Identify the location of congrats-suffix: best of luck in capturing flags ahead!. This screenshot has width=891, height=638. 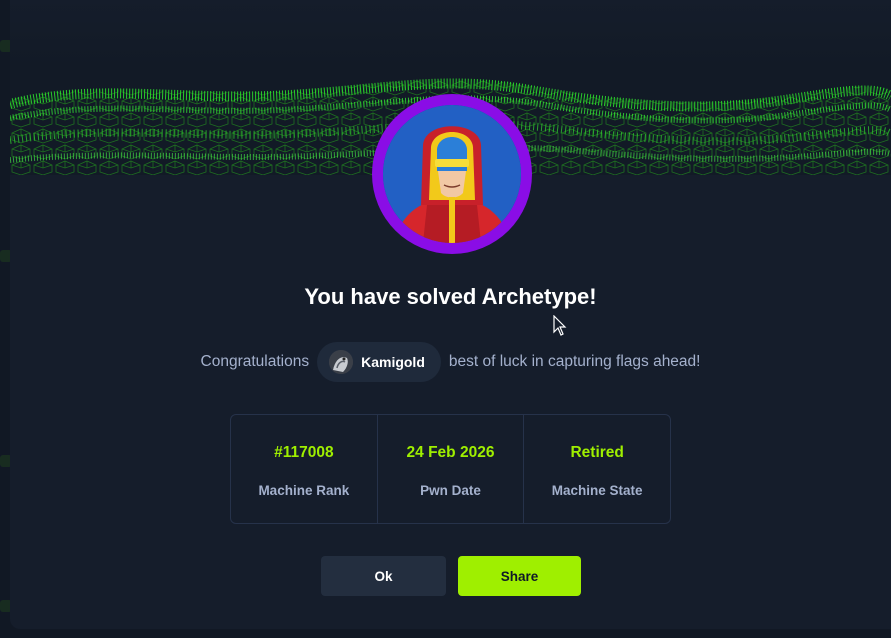
(574, 361).